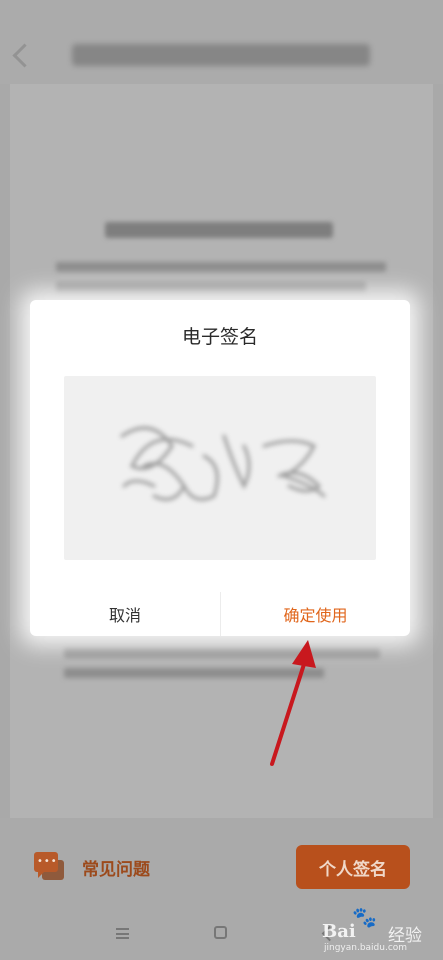  Describe the element at coordinates (304, 654) in the screenshot. I see `annotation-arrow-head` at that location.